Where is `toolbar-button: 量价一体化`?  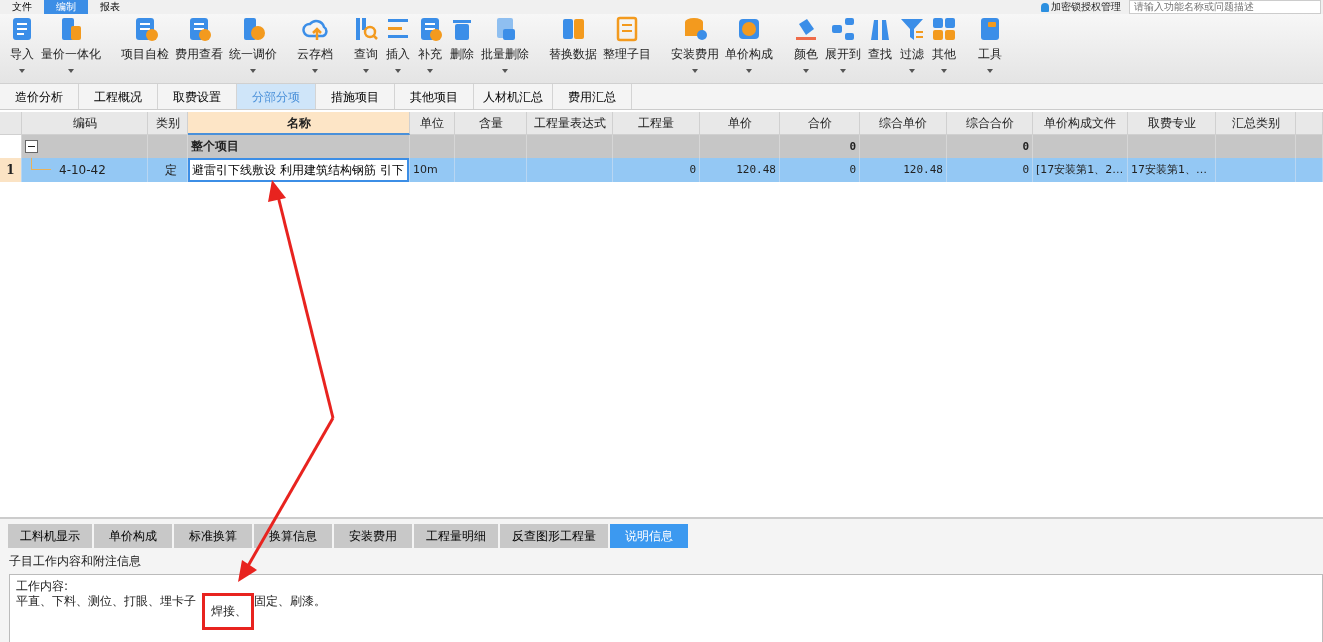 toolbar-button: 量价一体化 is located at coordinates (71, 49).